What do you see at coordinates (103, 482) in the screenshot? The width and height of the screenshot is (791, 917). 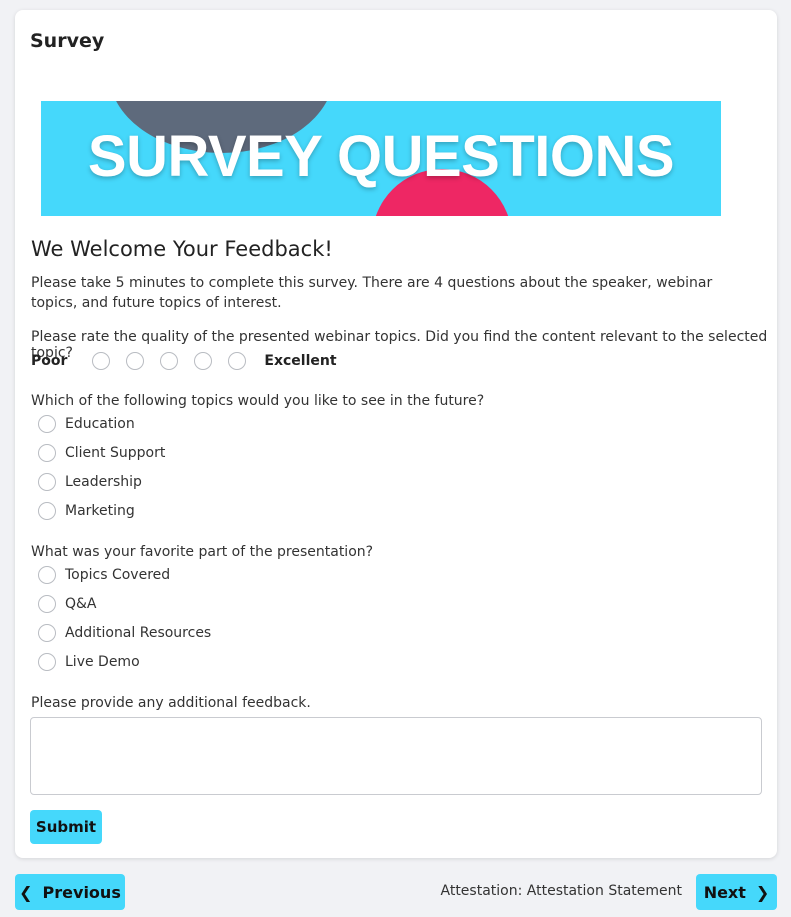 I see `option-label: Leadership` at bounding box center [103, 482].